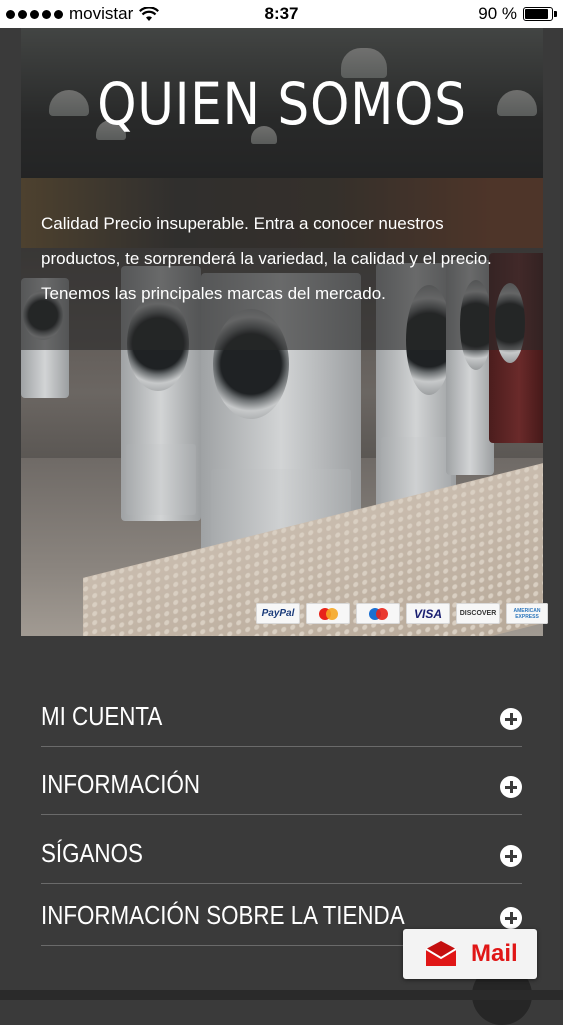 This screenshot has height=1025, width=563. Describe the element at coordinates (102, 716) in the screenshot. I see `accordion-label: MI CUENTA` at that location.